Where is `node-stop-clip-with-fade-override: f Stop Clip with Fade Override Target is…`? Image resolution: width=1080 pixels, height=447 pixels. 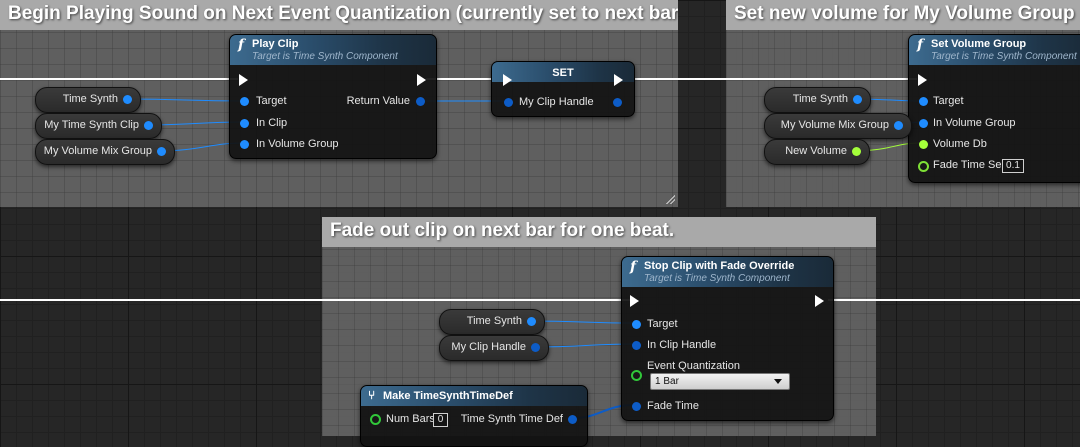
node-stop-clip-with-fade-override: f Stop Clip with Fade Override Target is… is located at coordinates (727, 338).